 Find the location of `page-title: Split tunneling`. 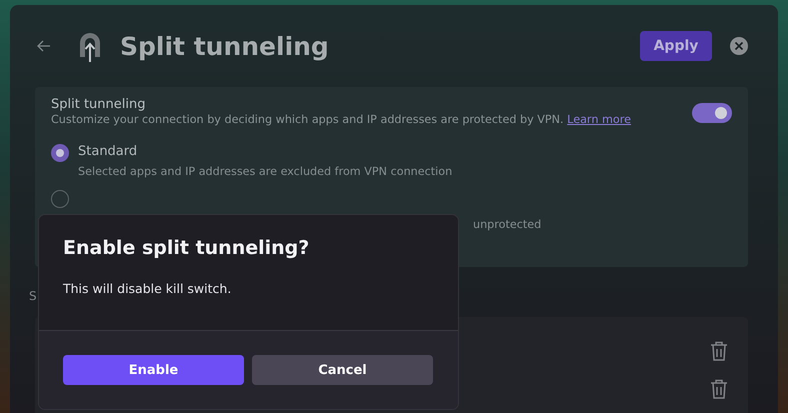

page-title: Split tunneling is located at coordinates (225, 46).